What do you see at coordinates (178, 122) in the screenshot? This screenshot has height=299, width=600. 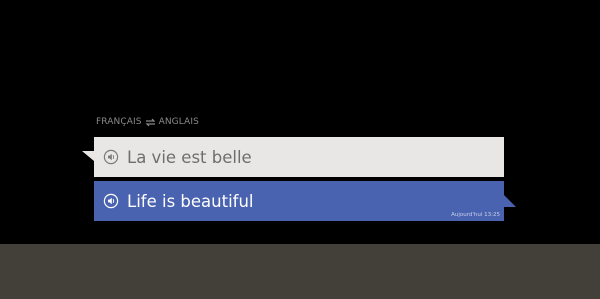 I see `target-language-label: ANGLAIS` at bounding box center [178, 122].